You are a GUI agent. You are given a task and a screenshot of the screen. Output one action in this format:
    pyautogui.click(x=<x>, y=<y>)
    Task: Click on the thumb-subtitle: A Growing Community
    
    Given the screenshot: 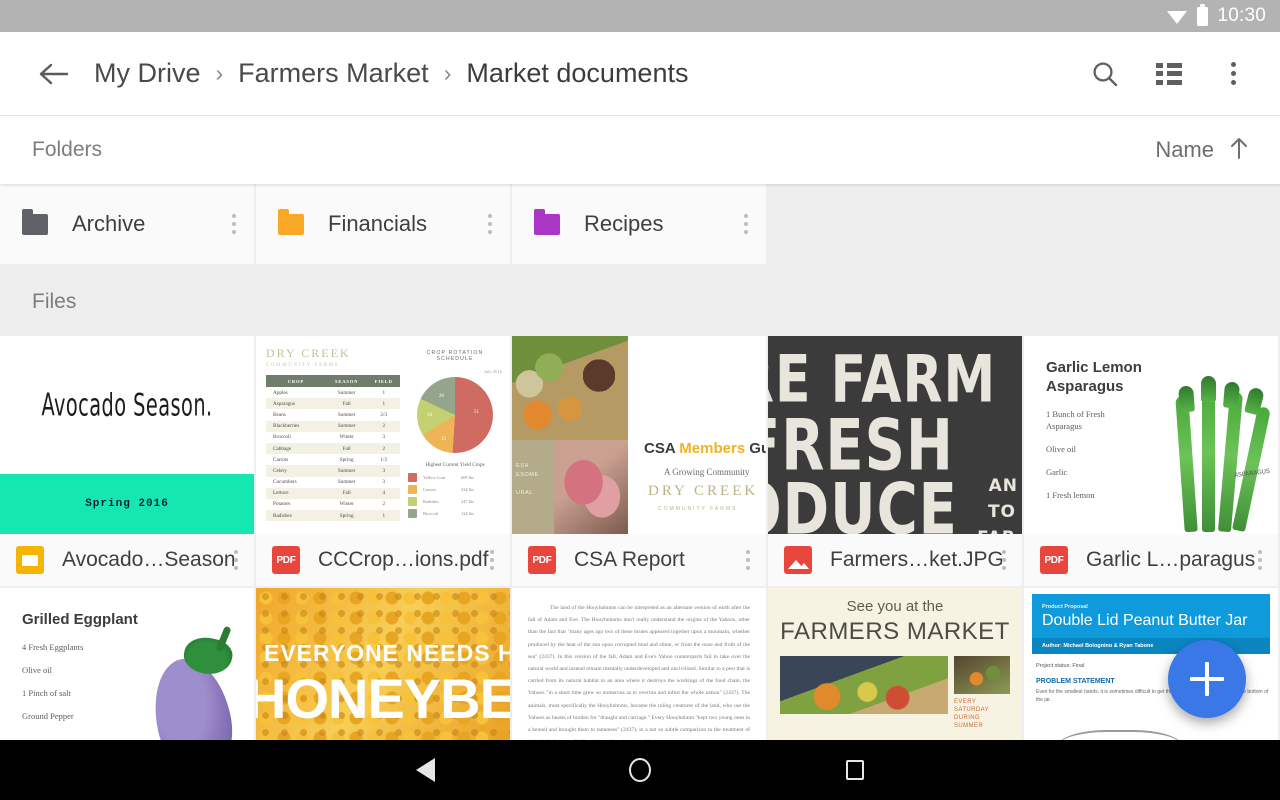 What is the action you would take?
    pyautogui.click(x=707, y=472)
    